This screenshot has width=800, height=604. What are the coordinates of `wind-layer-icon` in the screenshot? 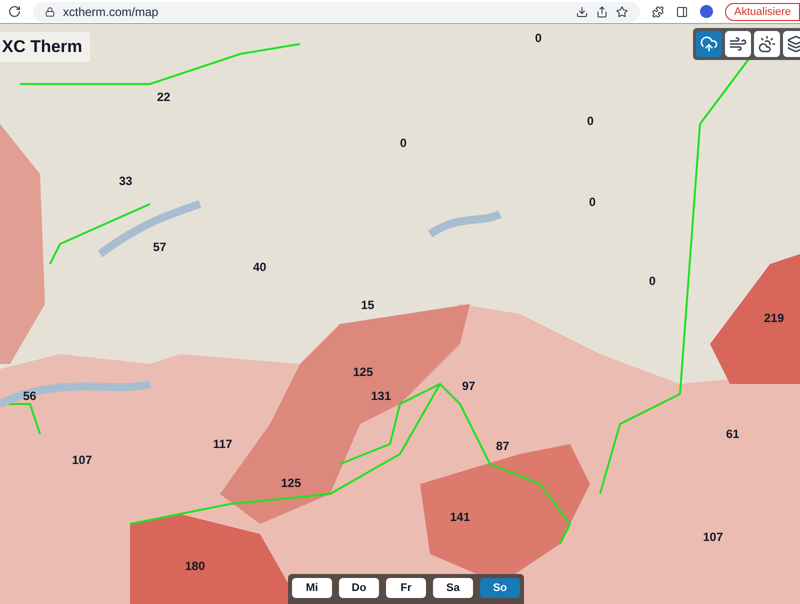 It's located at (738, 44).